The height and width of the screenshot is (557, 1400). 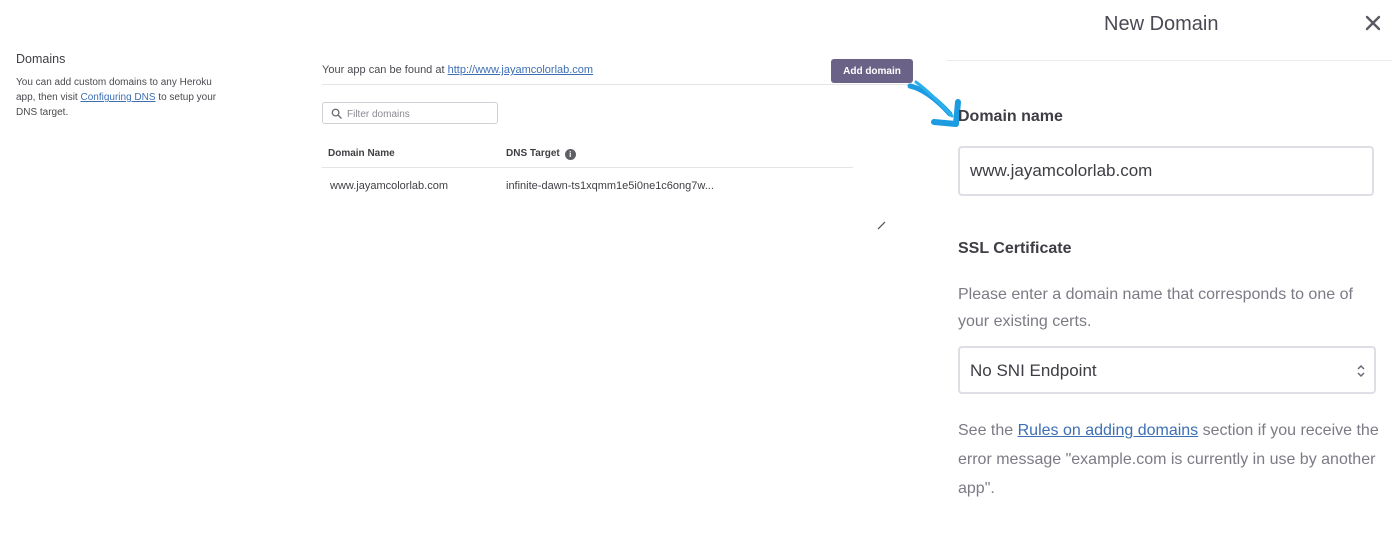 I want to click on add-domain-button: Add domain, so click(x=872, y=71).